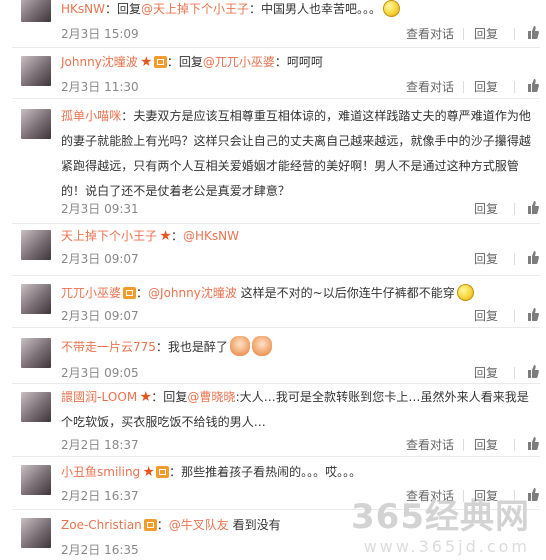 The width and height of the screenshot is (546, 560). What do you see at coordinates (315, 9) in the screenshot?
I see `comment-text-after: ：中国男人也幸苦吧。。。` at bounding box center [315, 9].